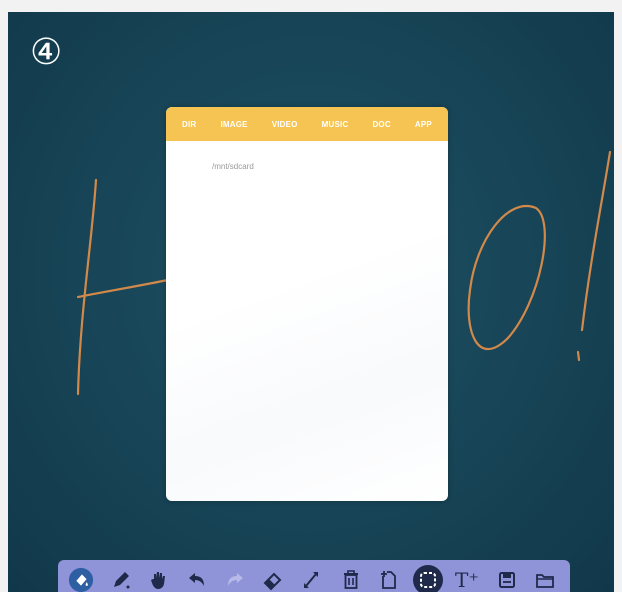 The height and width of the screenshot is (592, 622). I want to click on tab-music: MUSIC, so click(335, 124).